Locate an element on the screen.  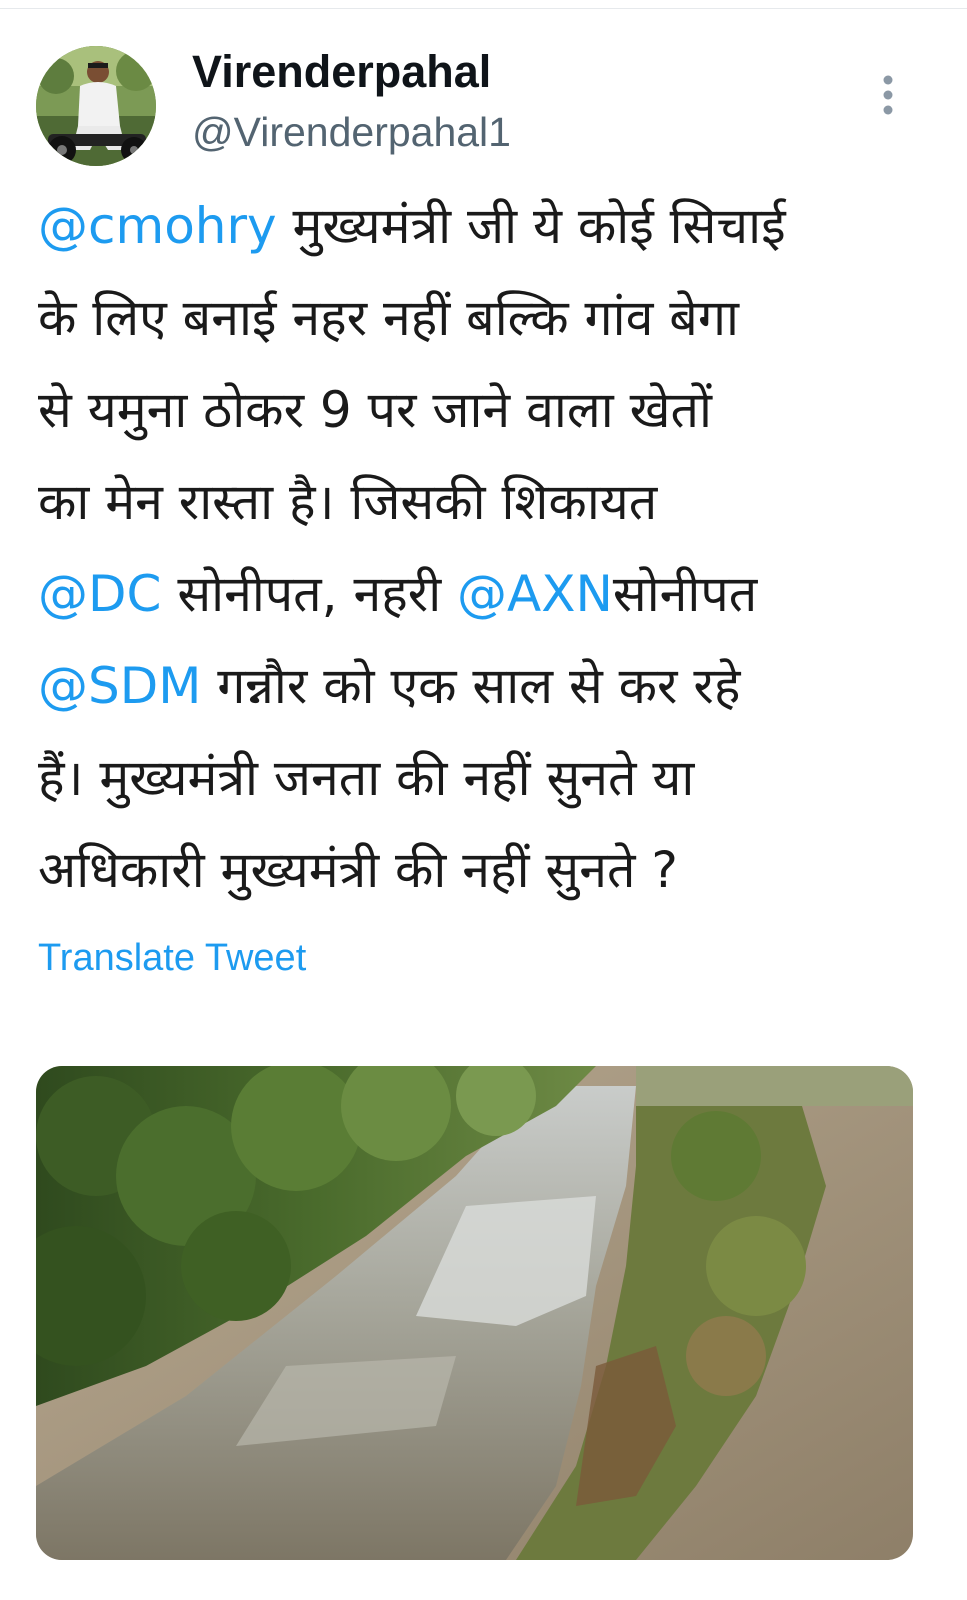
tweet-line: @SDM गन्नौर को एक साल से कर रहे is located at coordinates (485, 686).